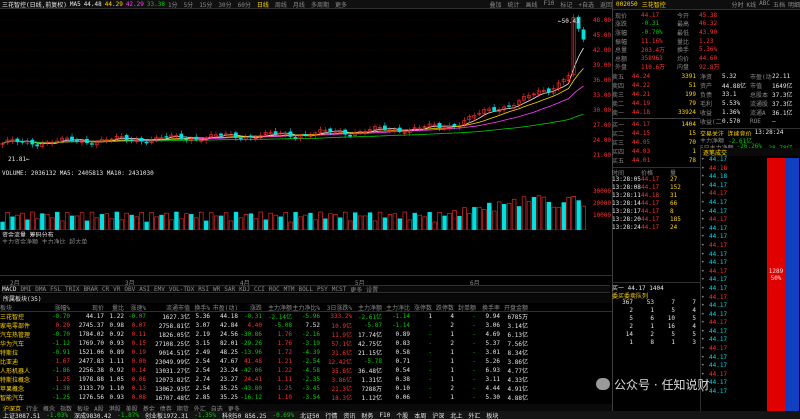 Image resolution: width=800 pixels, height=419 pixels. Describe the element at coordinates (189, 4) in the screenshot. I see `period-tab-1: 5分` at that location.